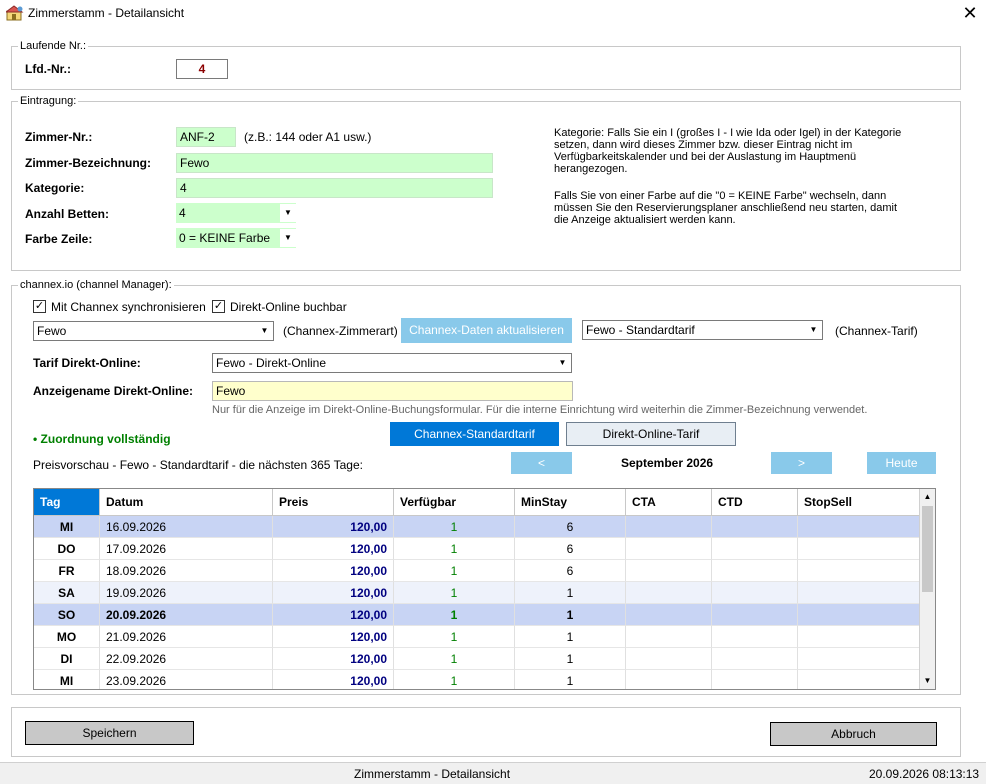 Image resolution: width=986 pixels, height=784 pixels. What do you see at coordinates (67, 659) in the screenshot?
I see `cell-tag: DI` at bounding box center [67, 659].